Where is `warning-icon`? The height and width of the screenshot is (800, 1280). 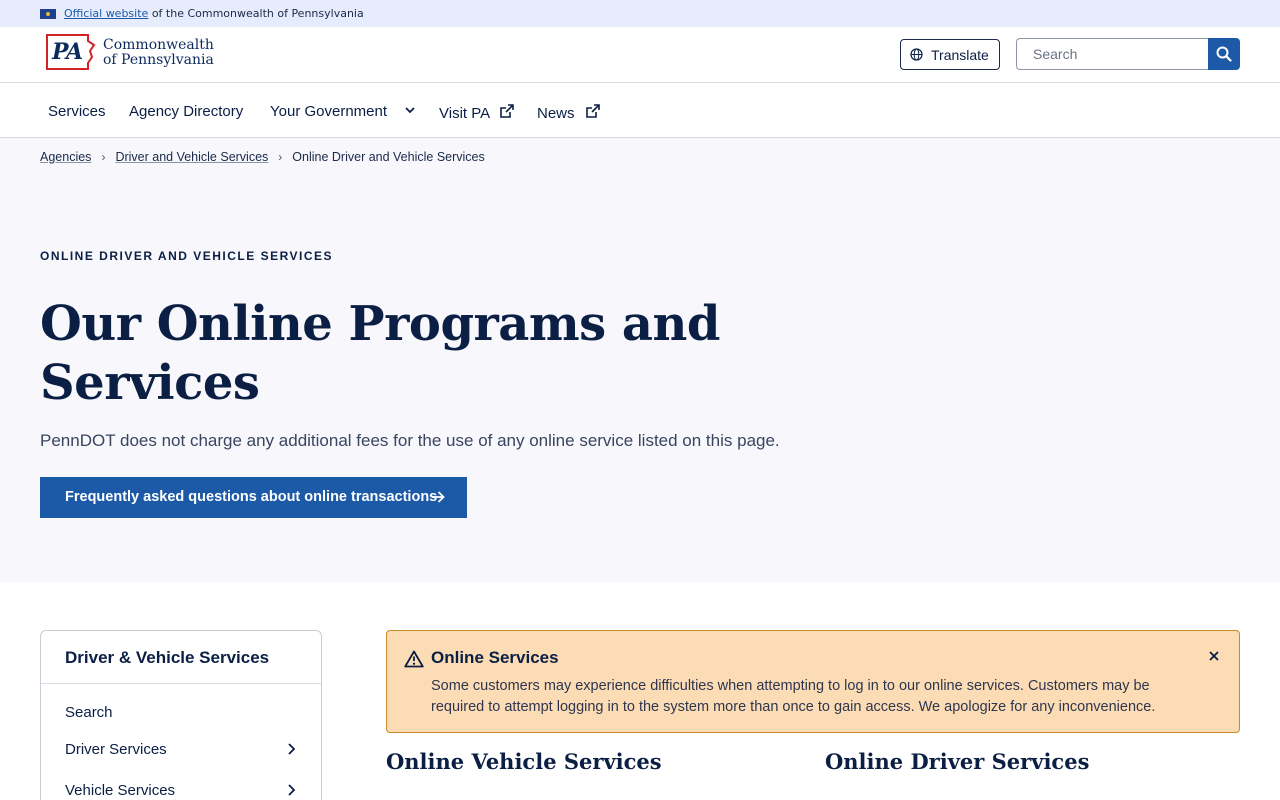
warning-icon is located at coordinates (414, 659).